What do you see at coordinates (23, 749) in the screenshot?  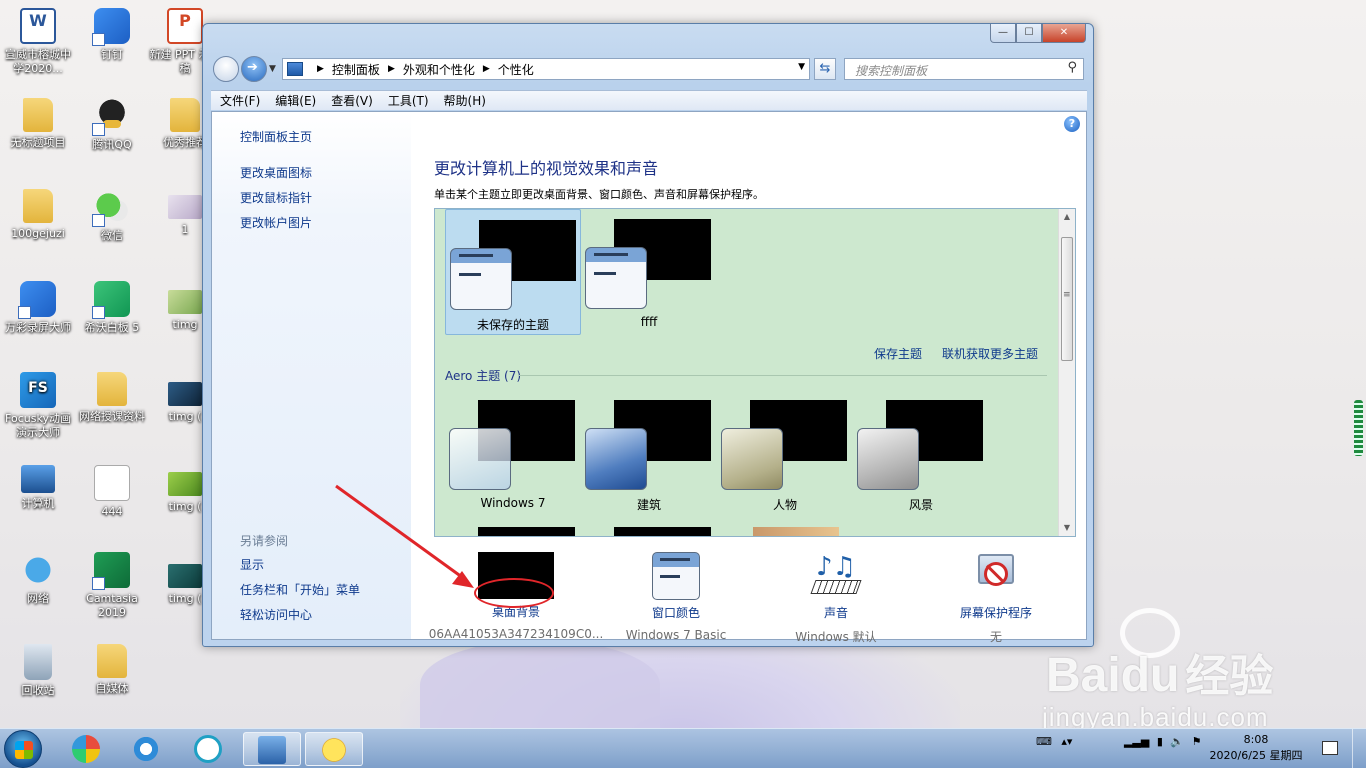 I see `start-button` at bounding box center [23, 749].